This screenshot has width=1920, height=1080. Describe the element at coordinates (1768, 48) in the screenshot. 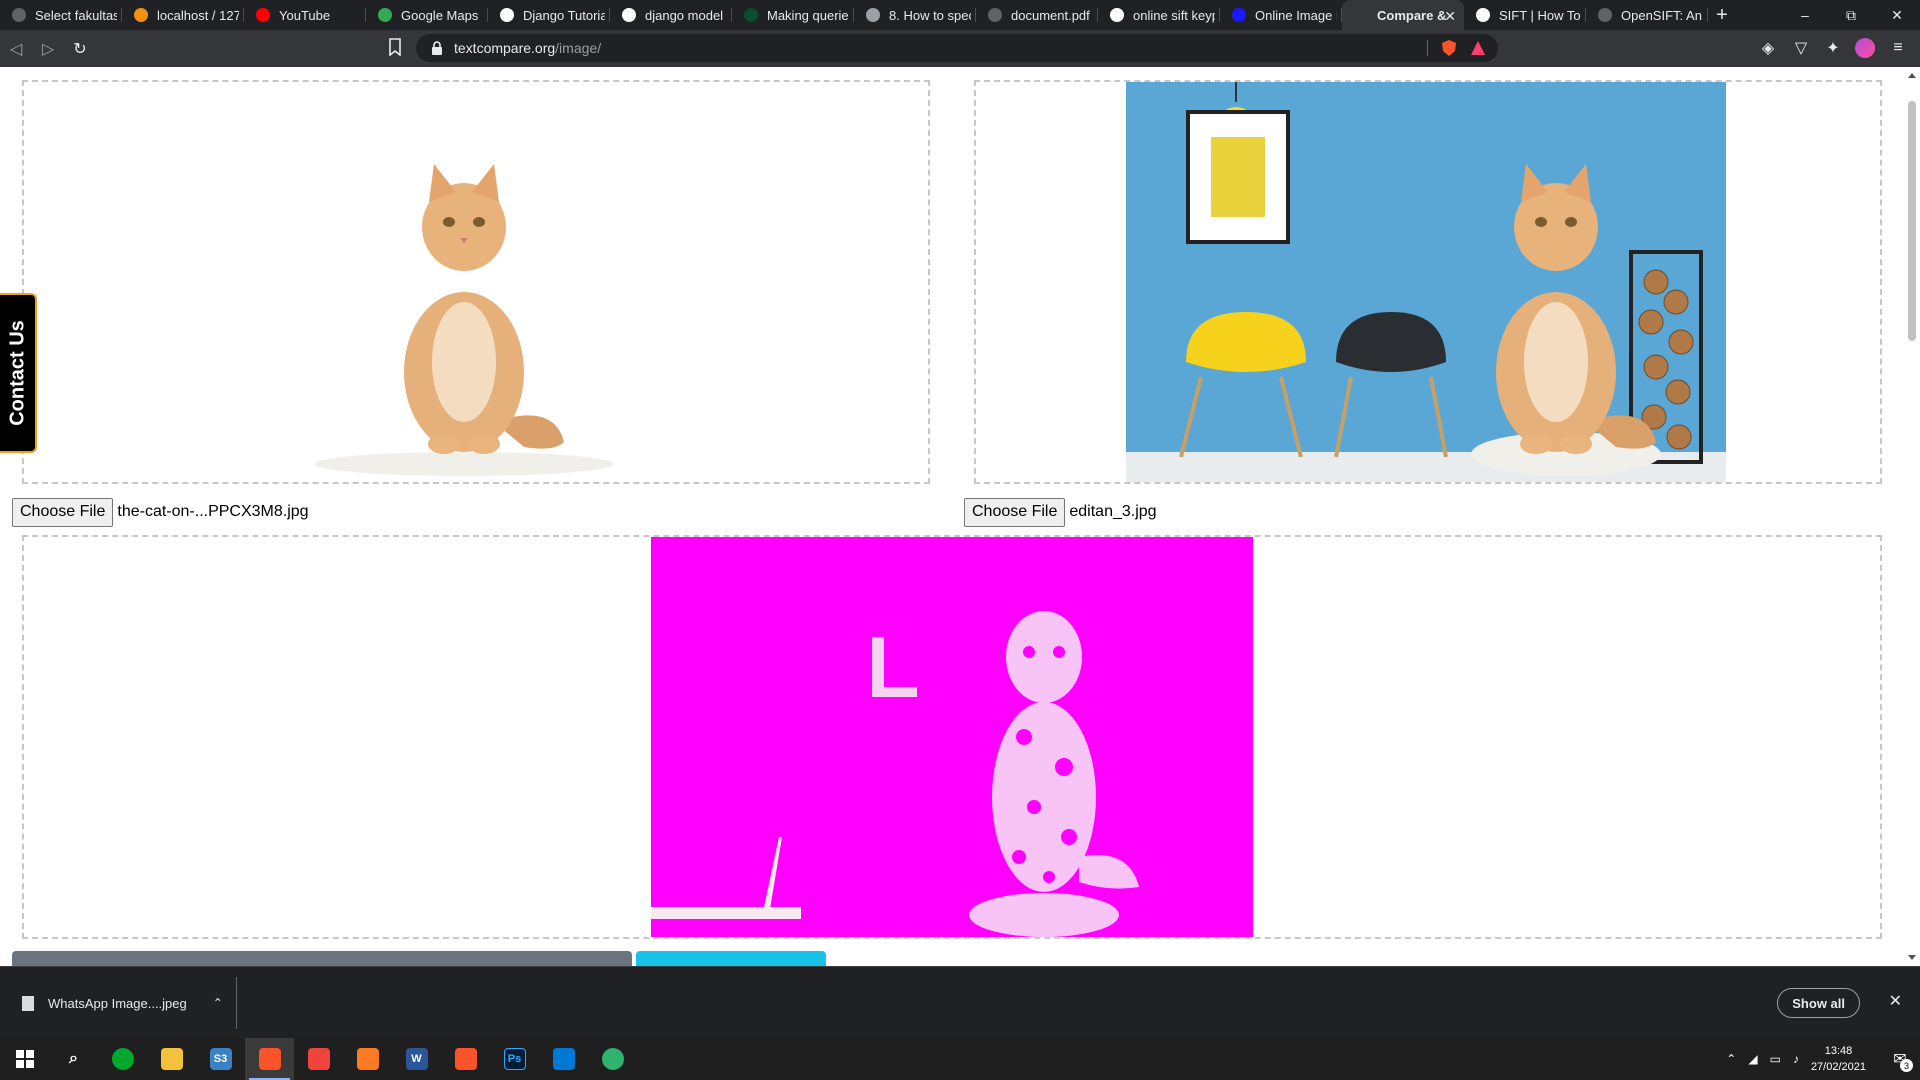

I see `shield-extension-icon: ◈` at that location.